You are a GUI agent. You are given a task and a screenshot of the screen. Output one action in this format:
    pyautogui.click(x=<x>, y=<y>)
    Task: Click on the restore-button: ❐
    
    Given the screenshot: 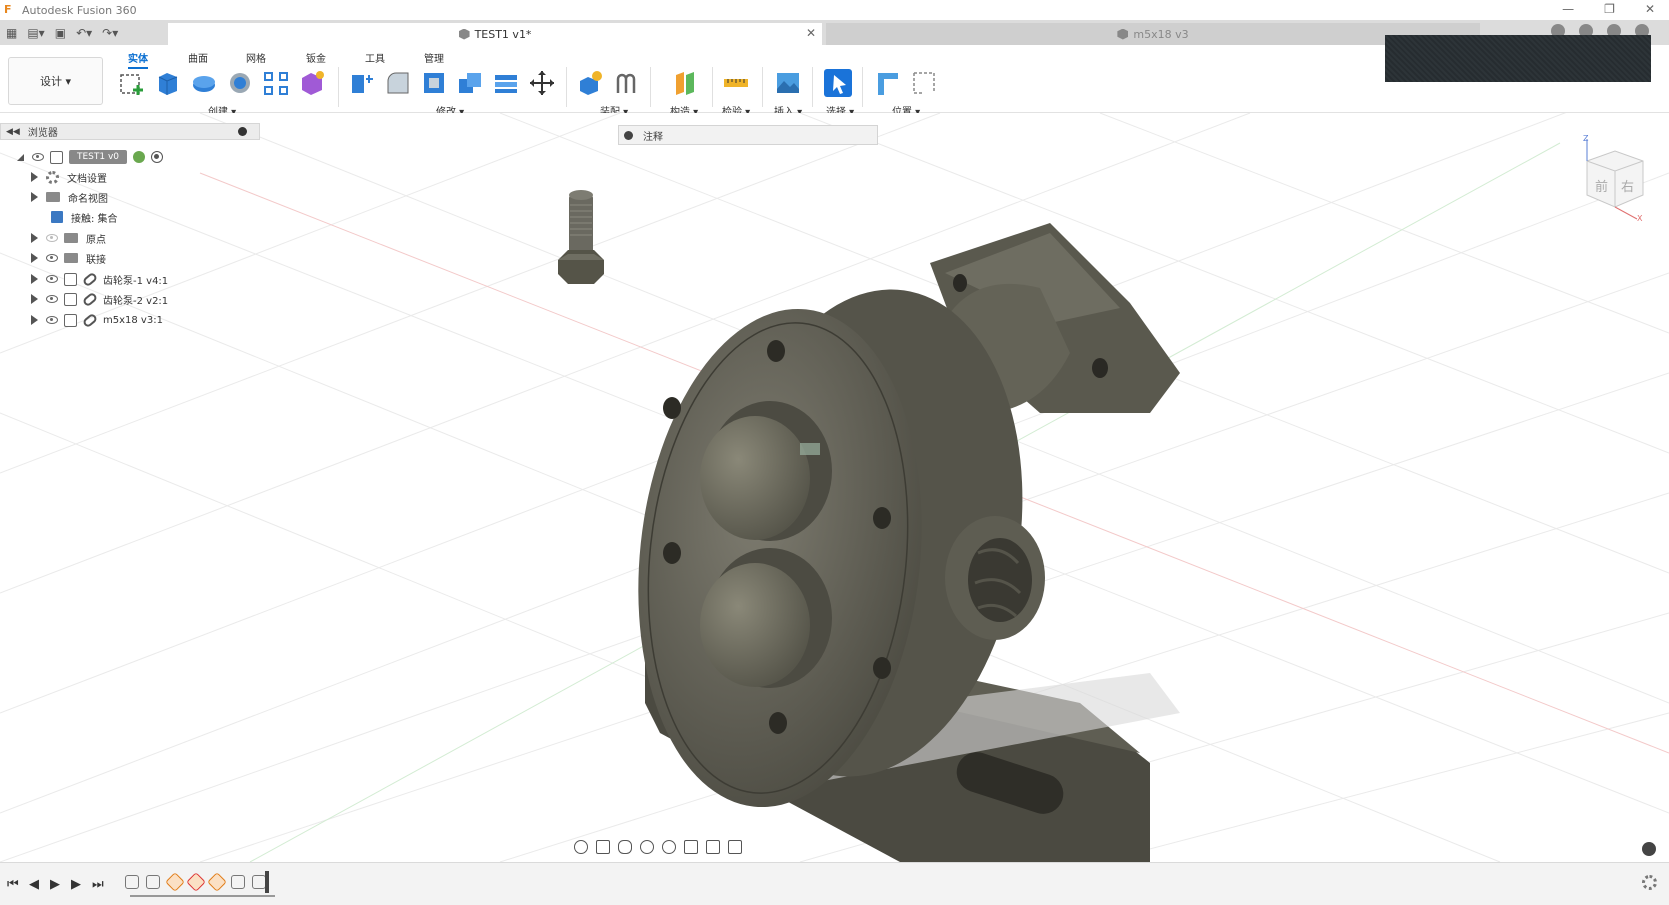 What is the action you would take?
    pyautogui.click(x=1609, y=9)
    